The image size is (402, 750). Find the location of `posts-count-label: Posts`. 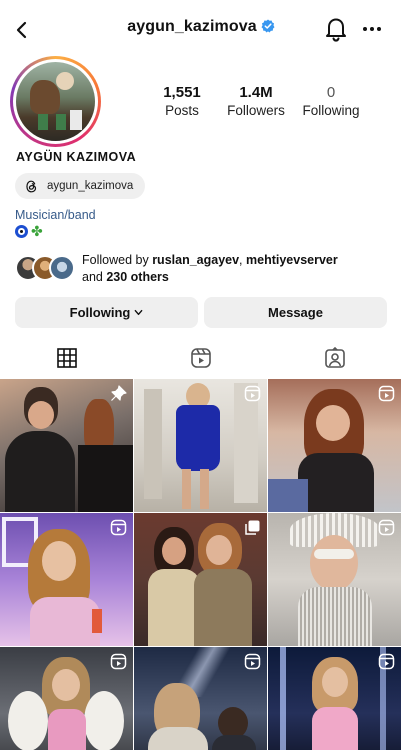

posts-count-label: Posts is located at coordinates (182, 110).